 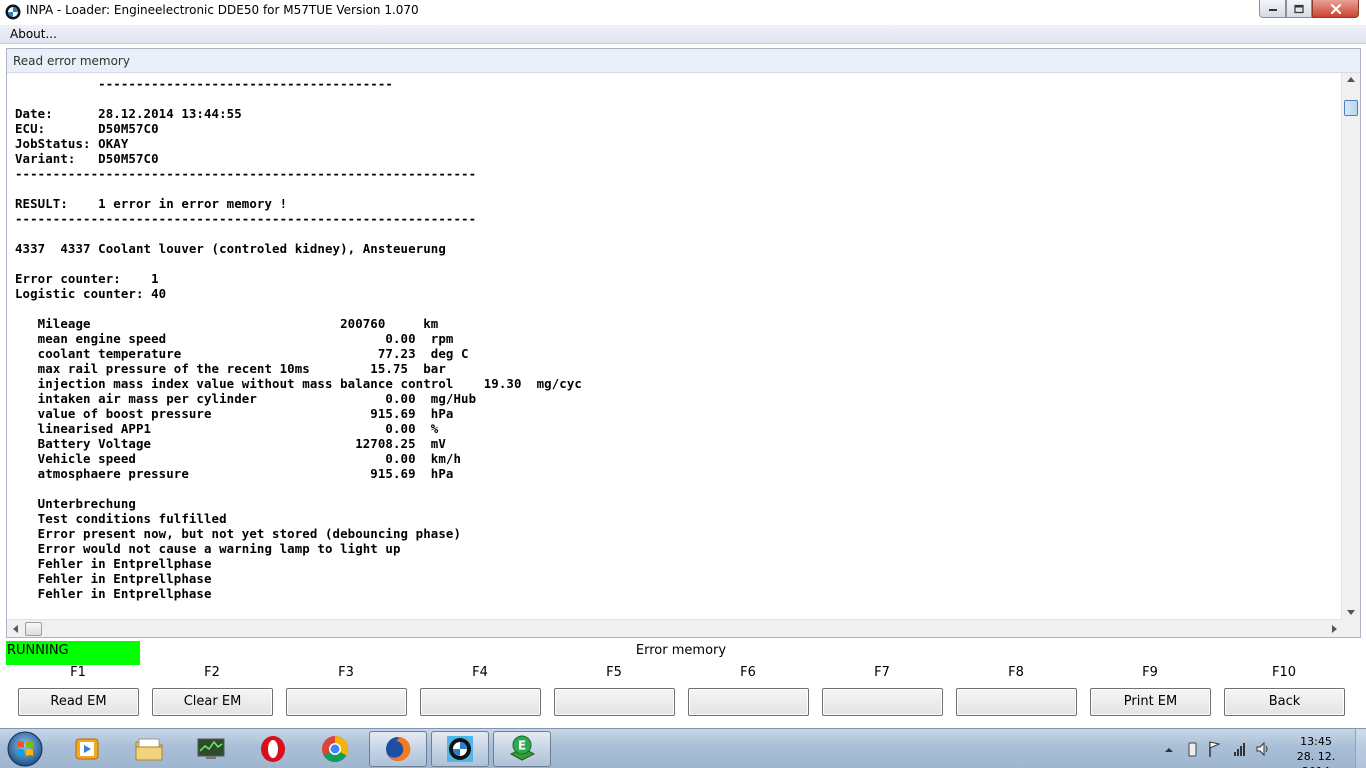 What do you see at coordinates (614, 702) in the screenshot?
I see `fkey-button-f5` at bounding box center [614, 702].